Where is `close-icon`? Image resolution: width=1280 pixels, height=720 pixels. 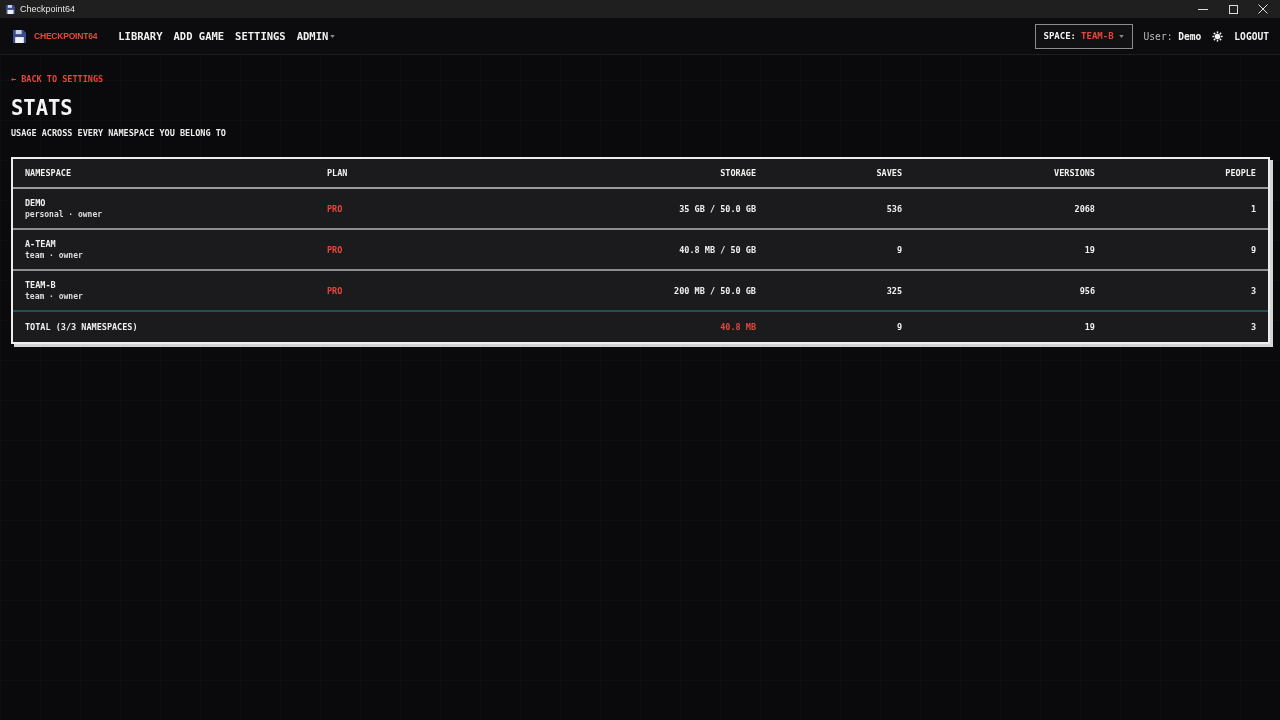 close-icon is located at coordinates (1263, 9).